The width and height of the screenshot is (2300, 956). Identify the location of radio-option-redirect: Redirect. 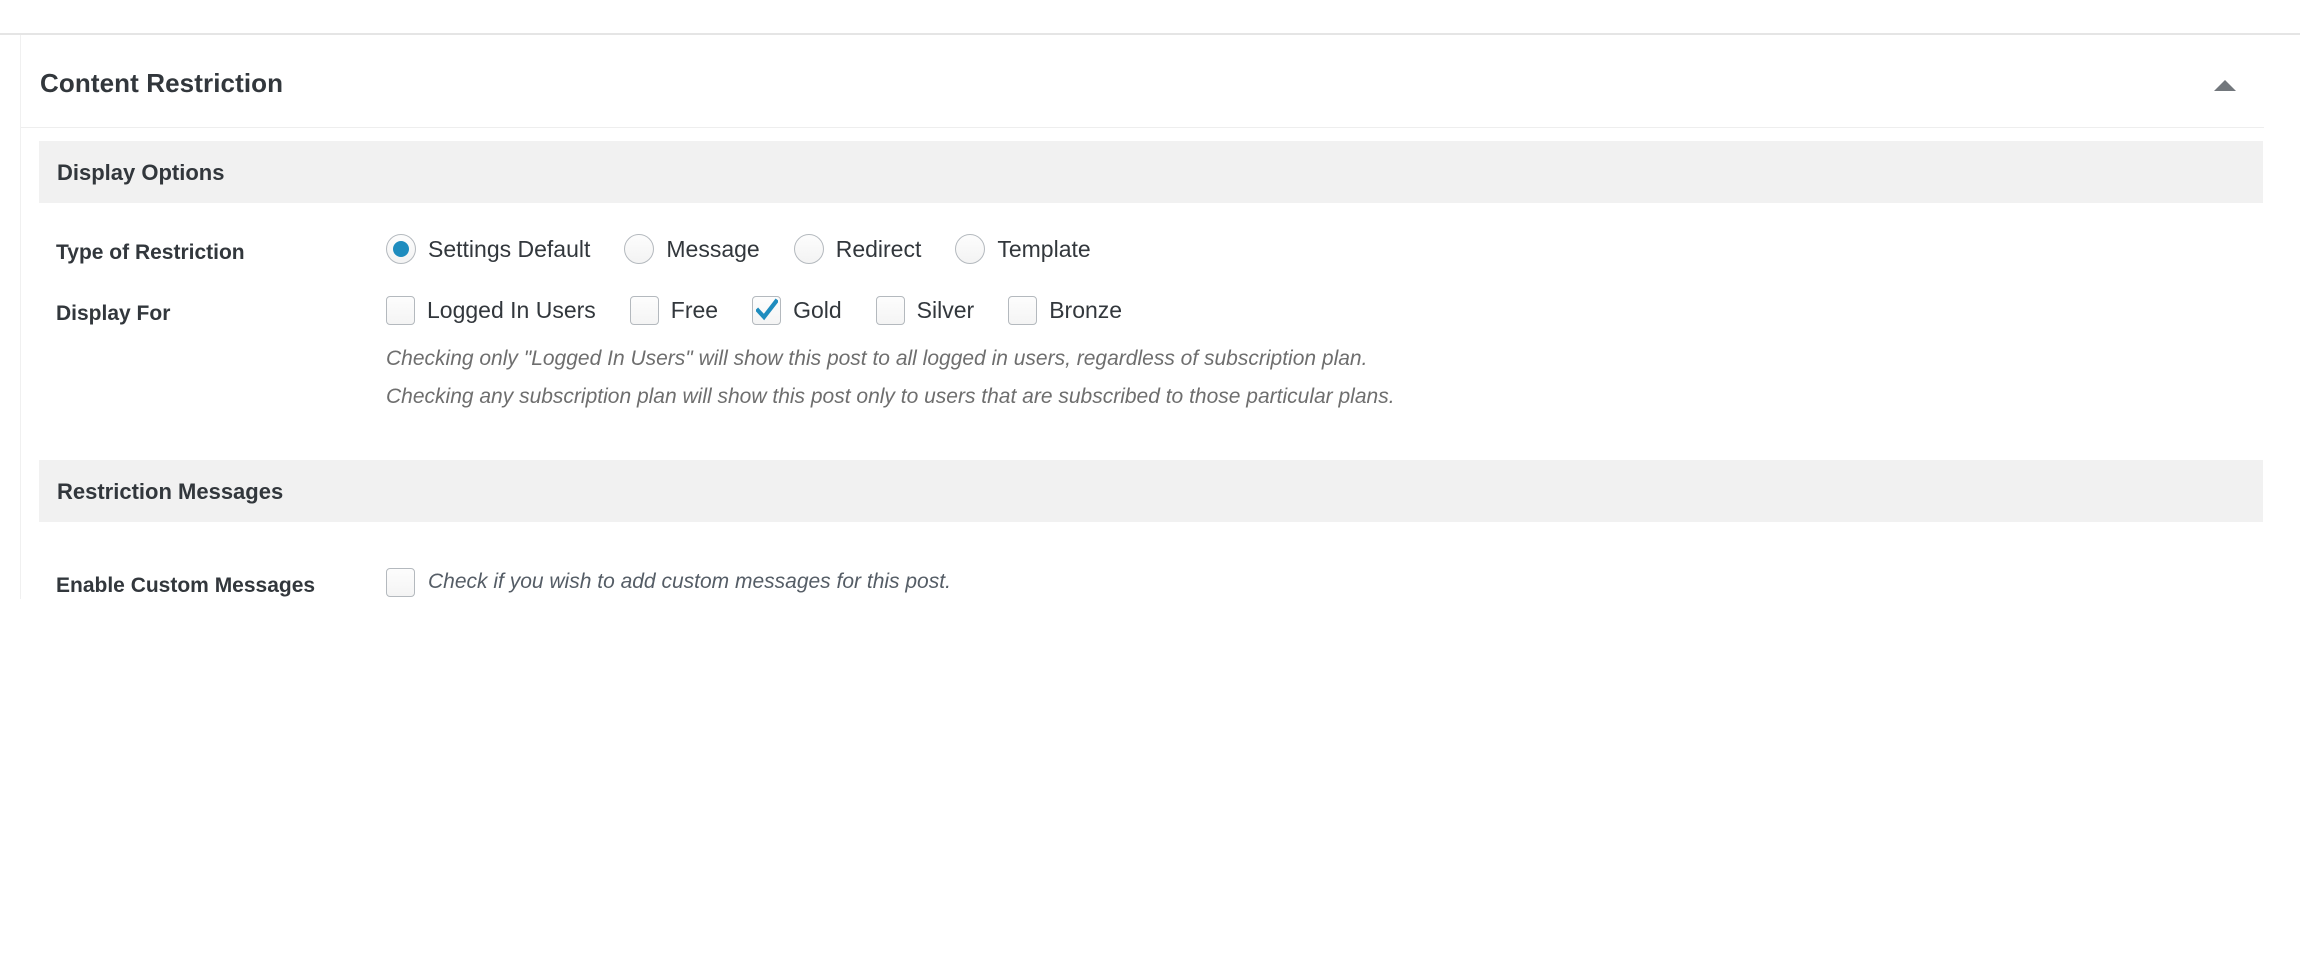
(857, 249).